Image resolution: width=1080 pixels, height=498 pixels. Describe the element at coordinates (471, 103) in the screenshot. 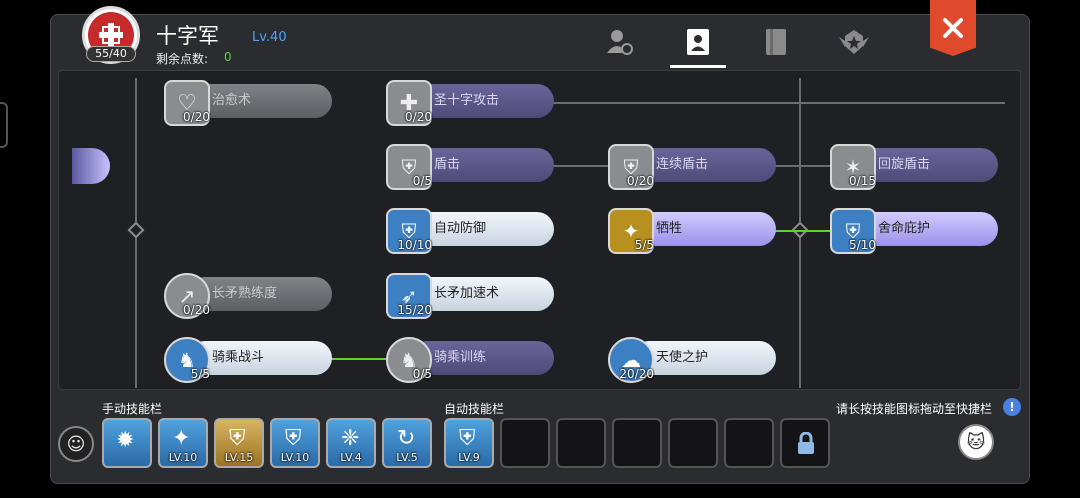

I see `skill-holy-cross: 圣十字攻击 ✚ 0/20` at that location.